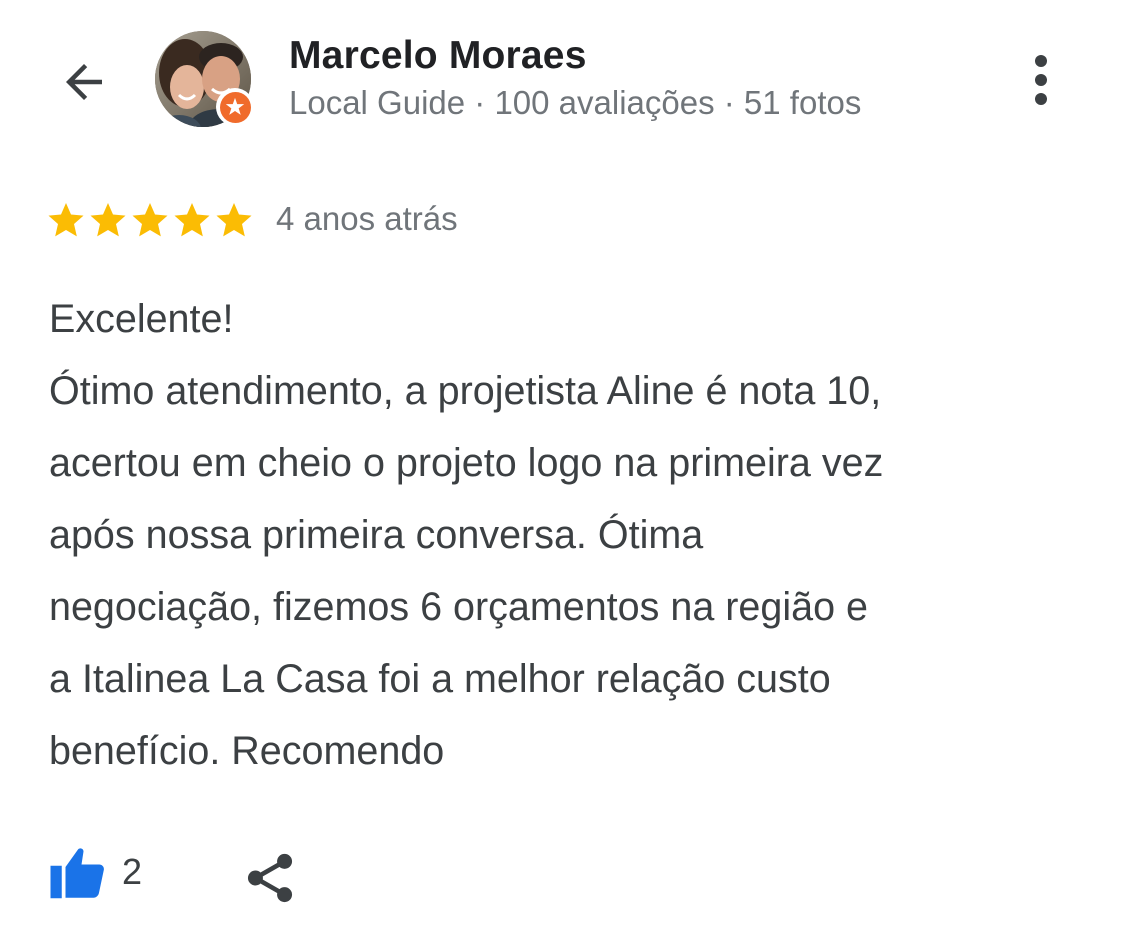 The width and height of the screenshot is (1125, 941). What do you see at coordinates (141, 319) in the screenshot?
I see `review-line: Excelente!` at bounding box center [141, 319].